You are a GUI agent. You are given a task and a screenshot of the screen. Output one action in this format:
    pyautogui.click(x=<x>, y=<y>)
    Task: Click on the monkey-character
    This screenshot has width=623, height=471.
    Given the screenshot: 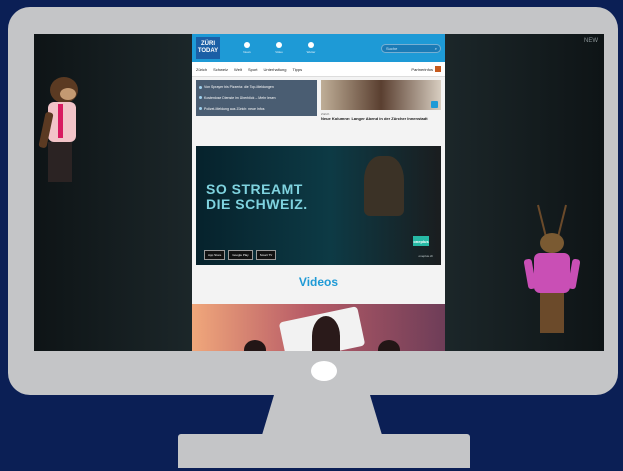 What is the action you would take?
    pyautogui.click(x=58, y=129)
    